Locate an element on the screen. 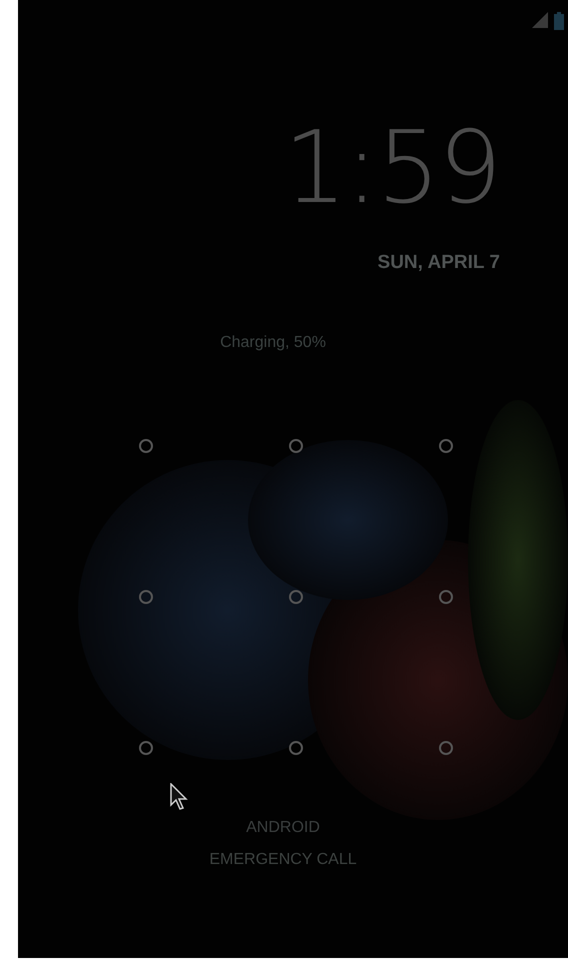  clock-date: SUN, APRIL 7 is located at coordinates (439, 263).